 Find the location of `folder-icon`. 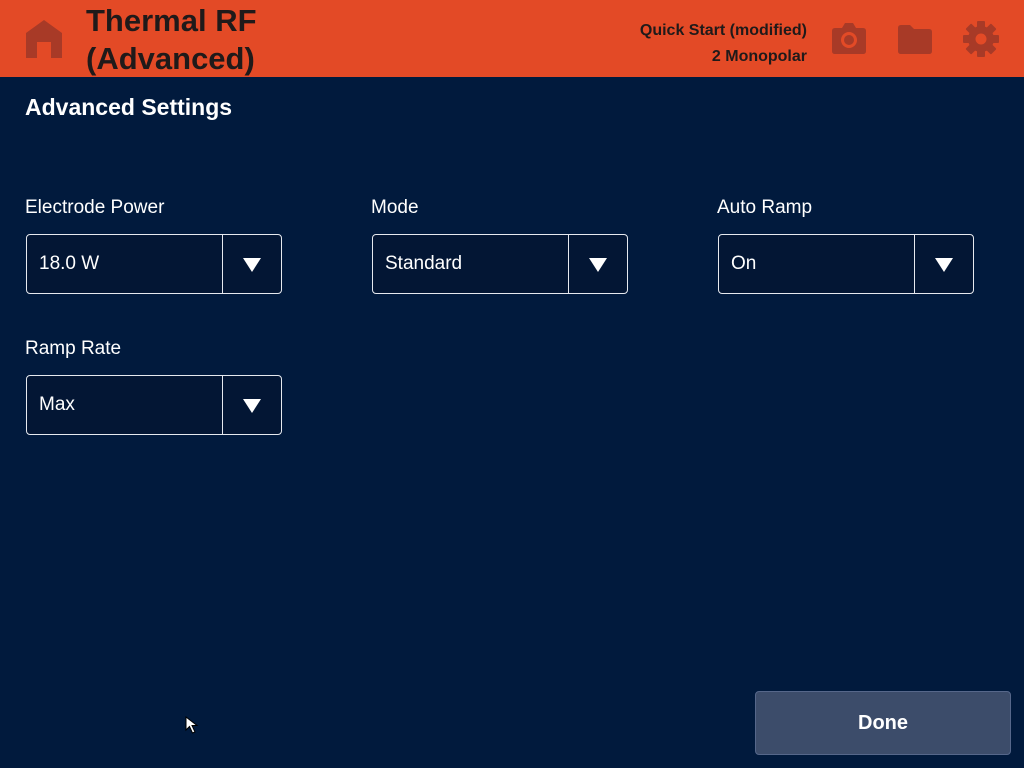

folder-icon is located at coordinates (915, 39).